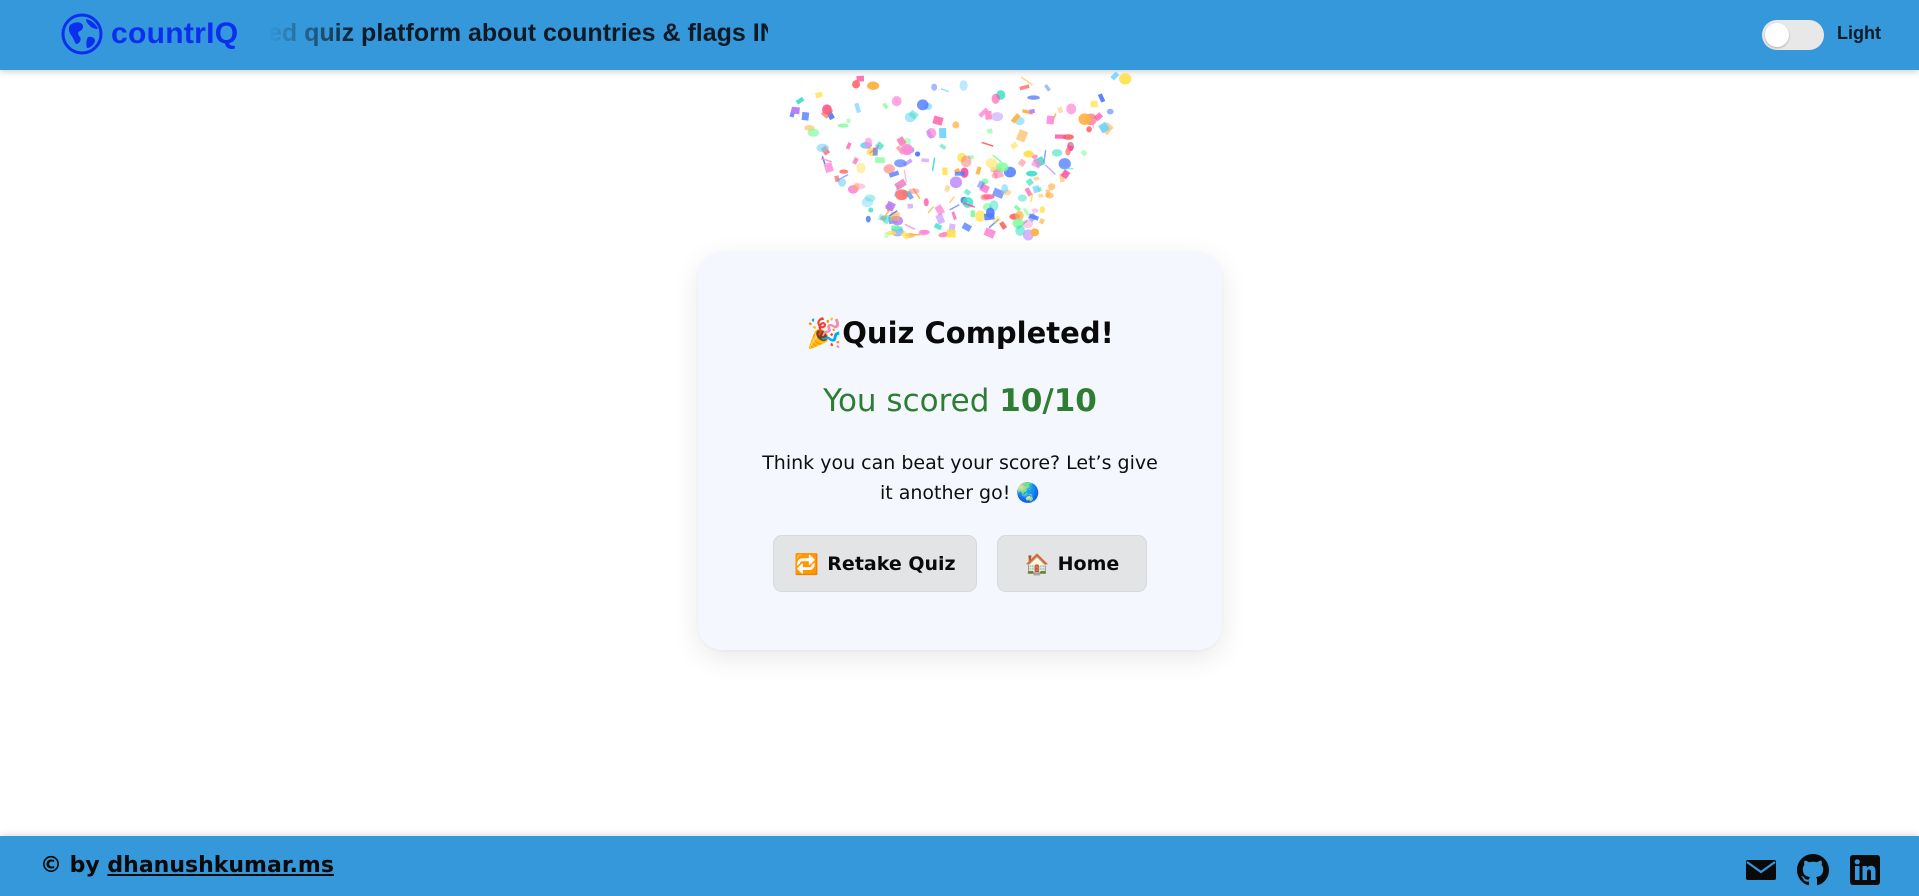 The image size is (1919, 896). I want to click on linkedin-icon, so click(1865, 870).